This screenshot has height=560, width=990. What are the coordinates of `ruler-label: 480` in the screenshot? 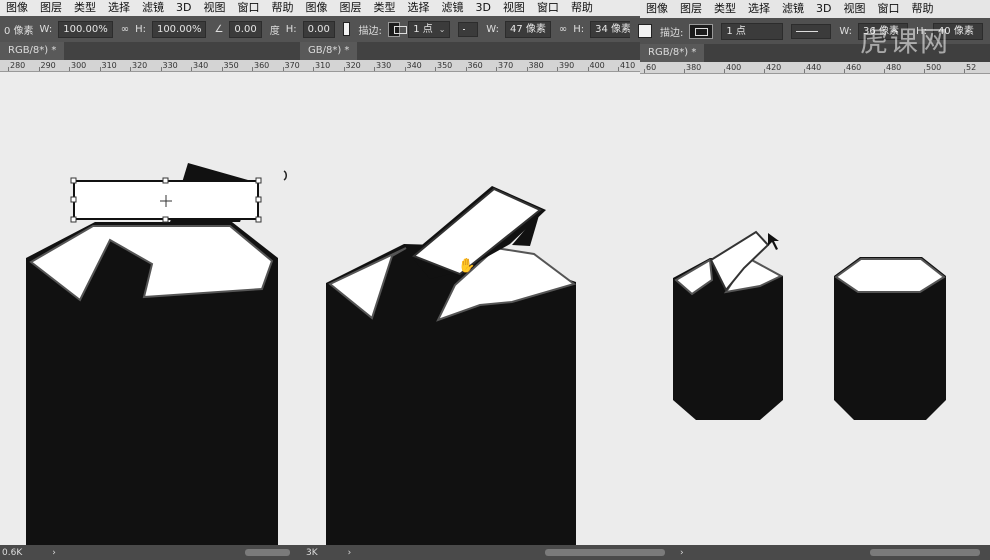 It's located at (894, 67).